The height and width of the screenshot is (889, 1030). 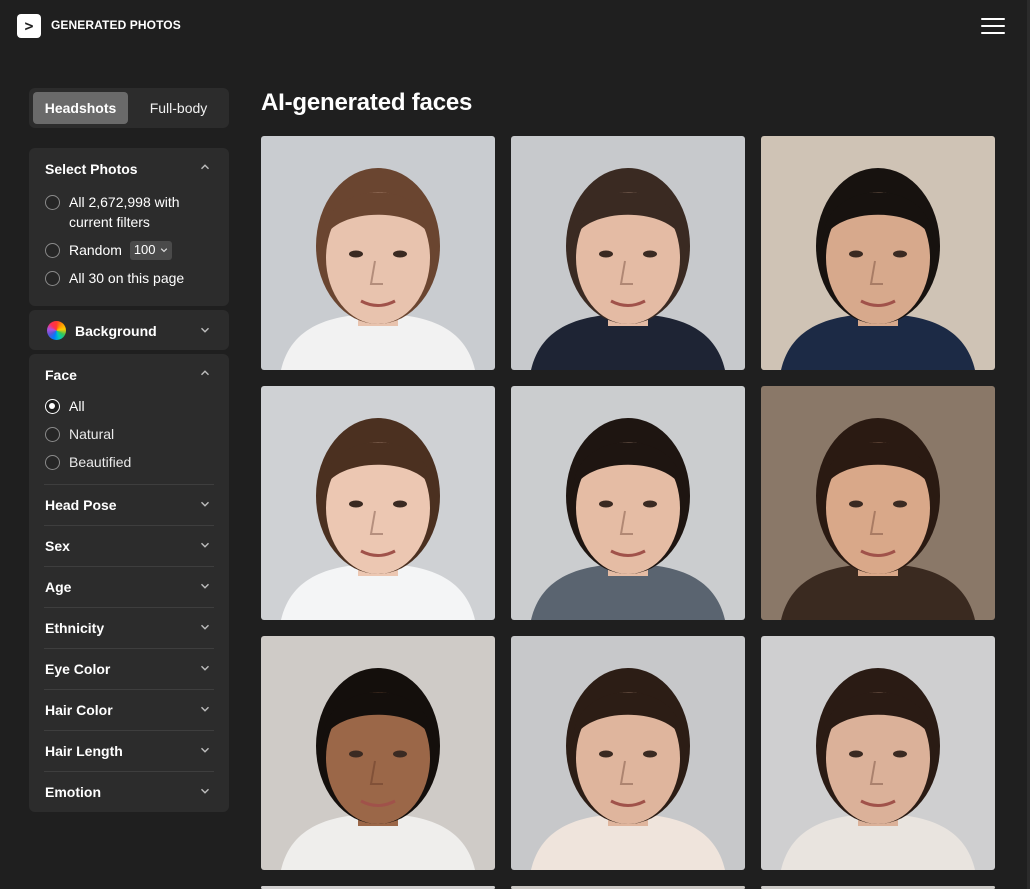 What do you see at coordinates (124, 212) in the screenshot?
I see `select-all-filtered-label: All 2,672,998 with current filters` at bounding box center [124, 212].